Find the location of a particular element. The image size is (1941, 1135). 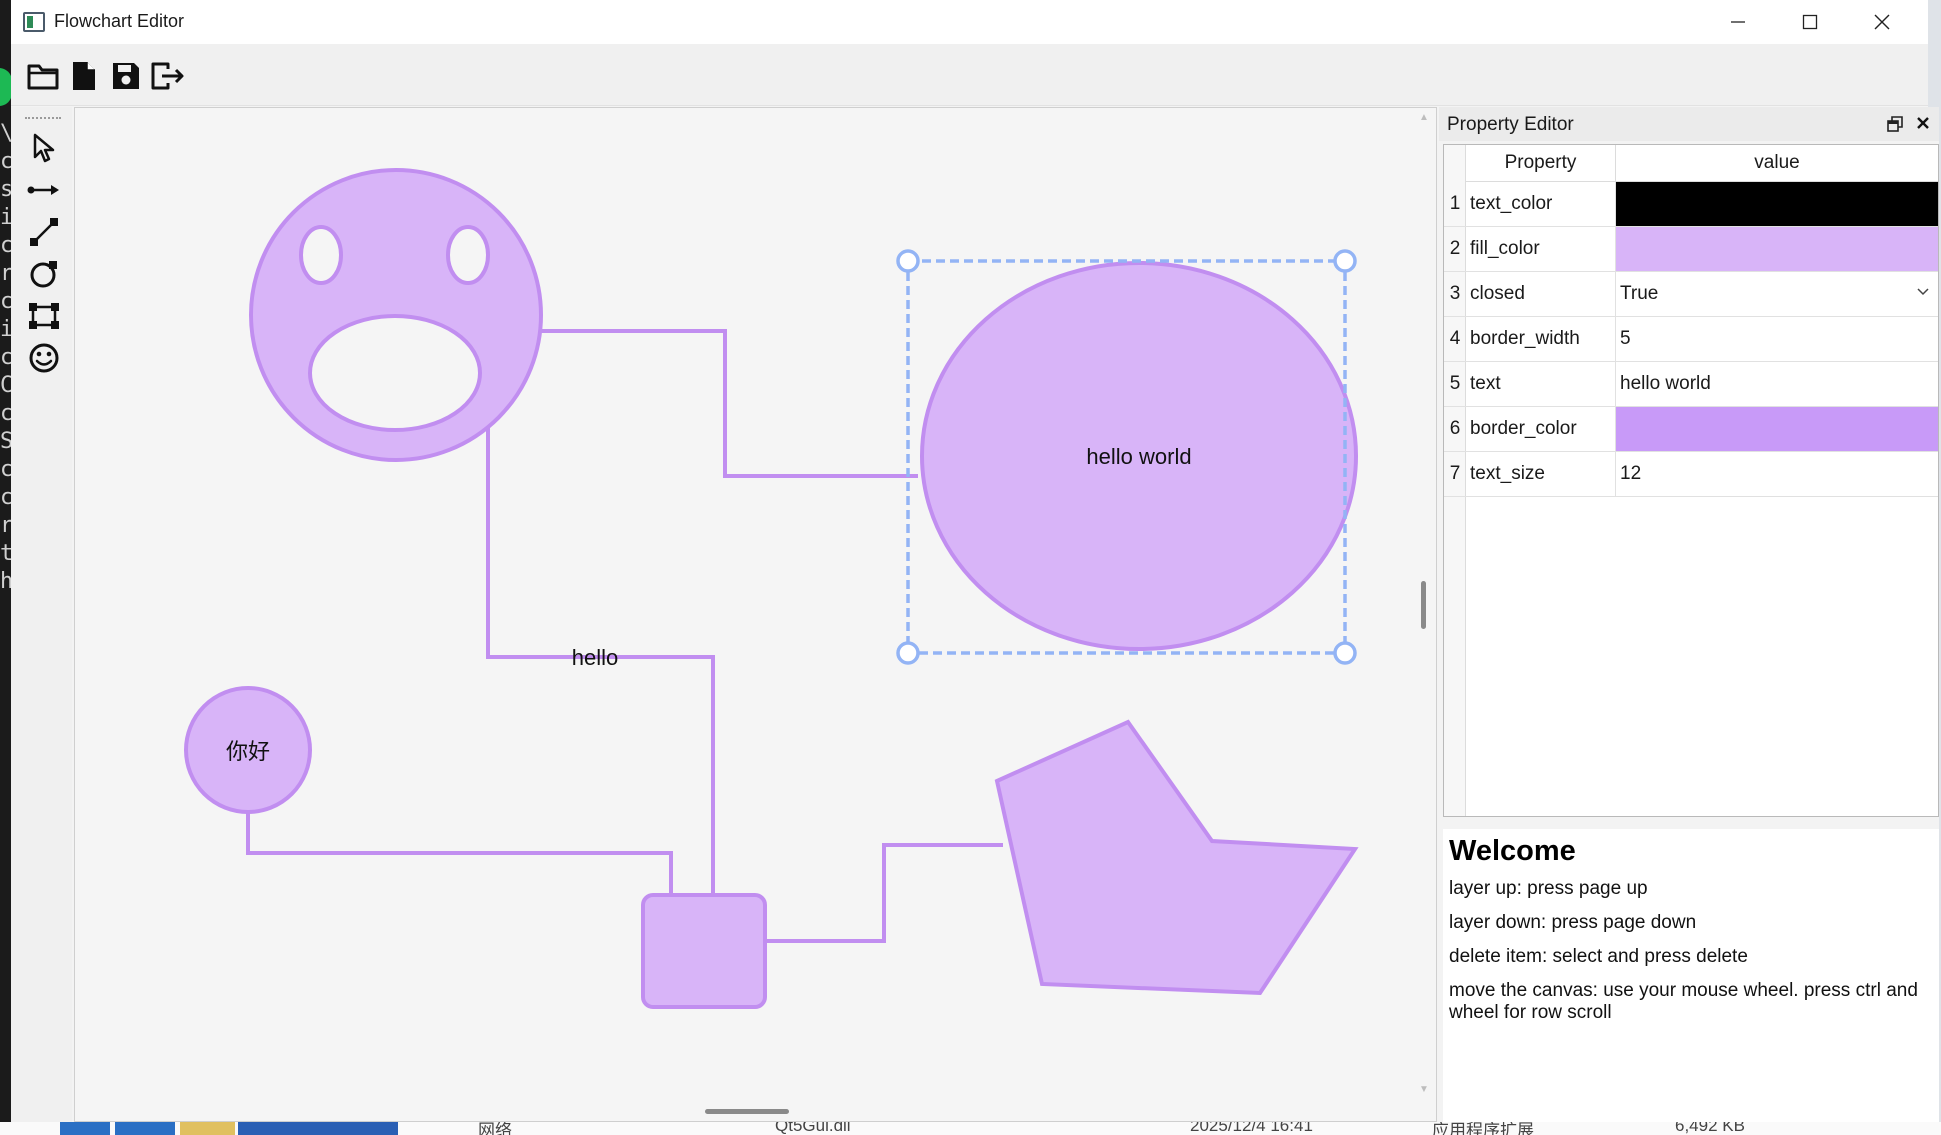

terminal-text: \csicrcicCcSccrth is located at coordinates (5, 357).